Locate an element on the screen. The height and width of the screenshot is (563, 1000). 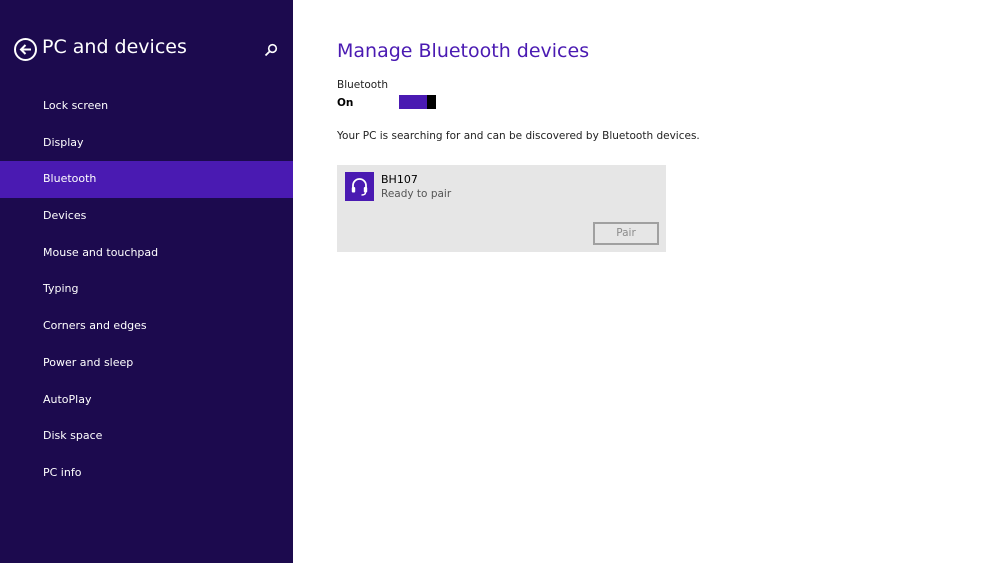
sidebar-item-corners-and-edges: Corners and edges is located at coordinates (146, 326).